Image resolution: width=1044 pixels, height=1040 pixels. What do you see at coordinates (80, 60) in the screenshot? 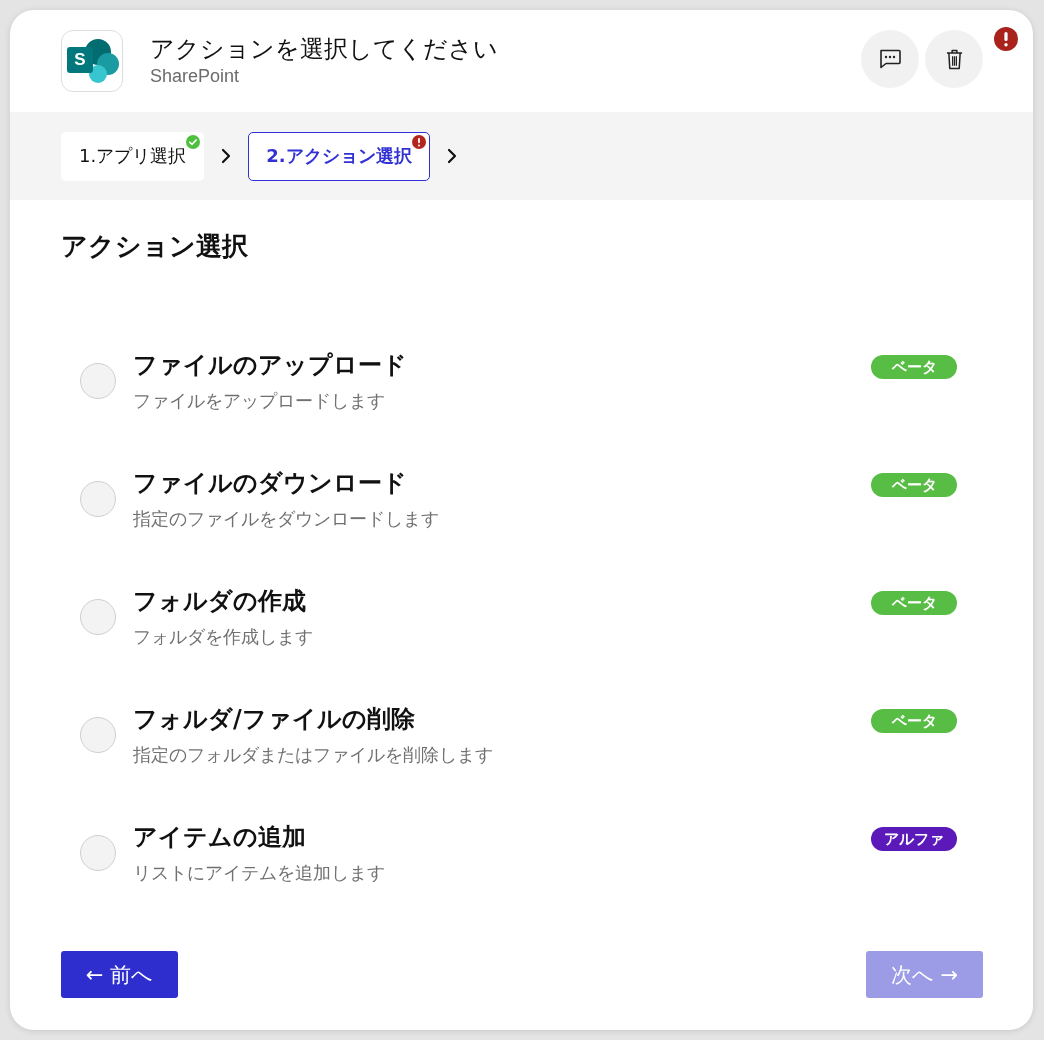
I see `logo-letter: S` at bounding box center [80, 60].